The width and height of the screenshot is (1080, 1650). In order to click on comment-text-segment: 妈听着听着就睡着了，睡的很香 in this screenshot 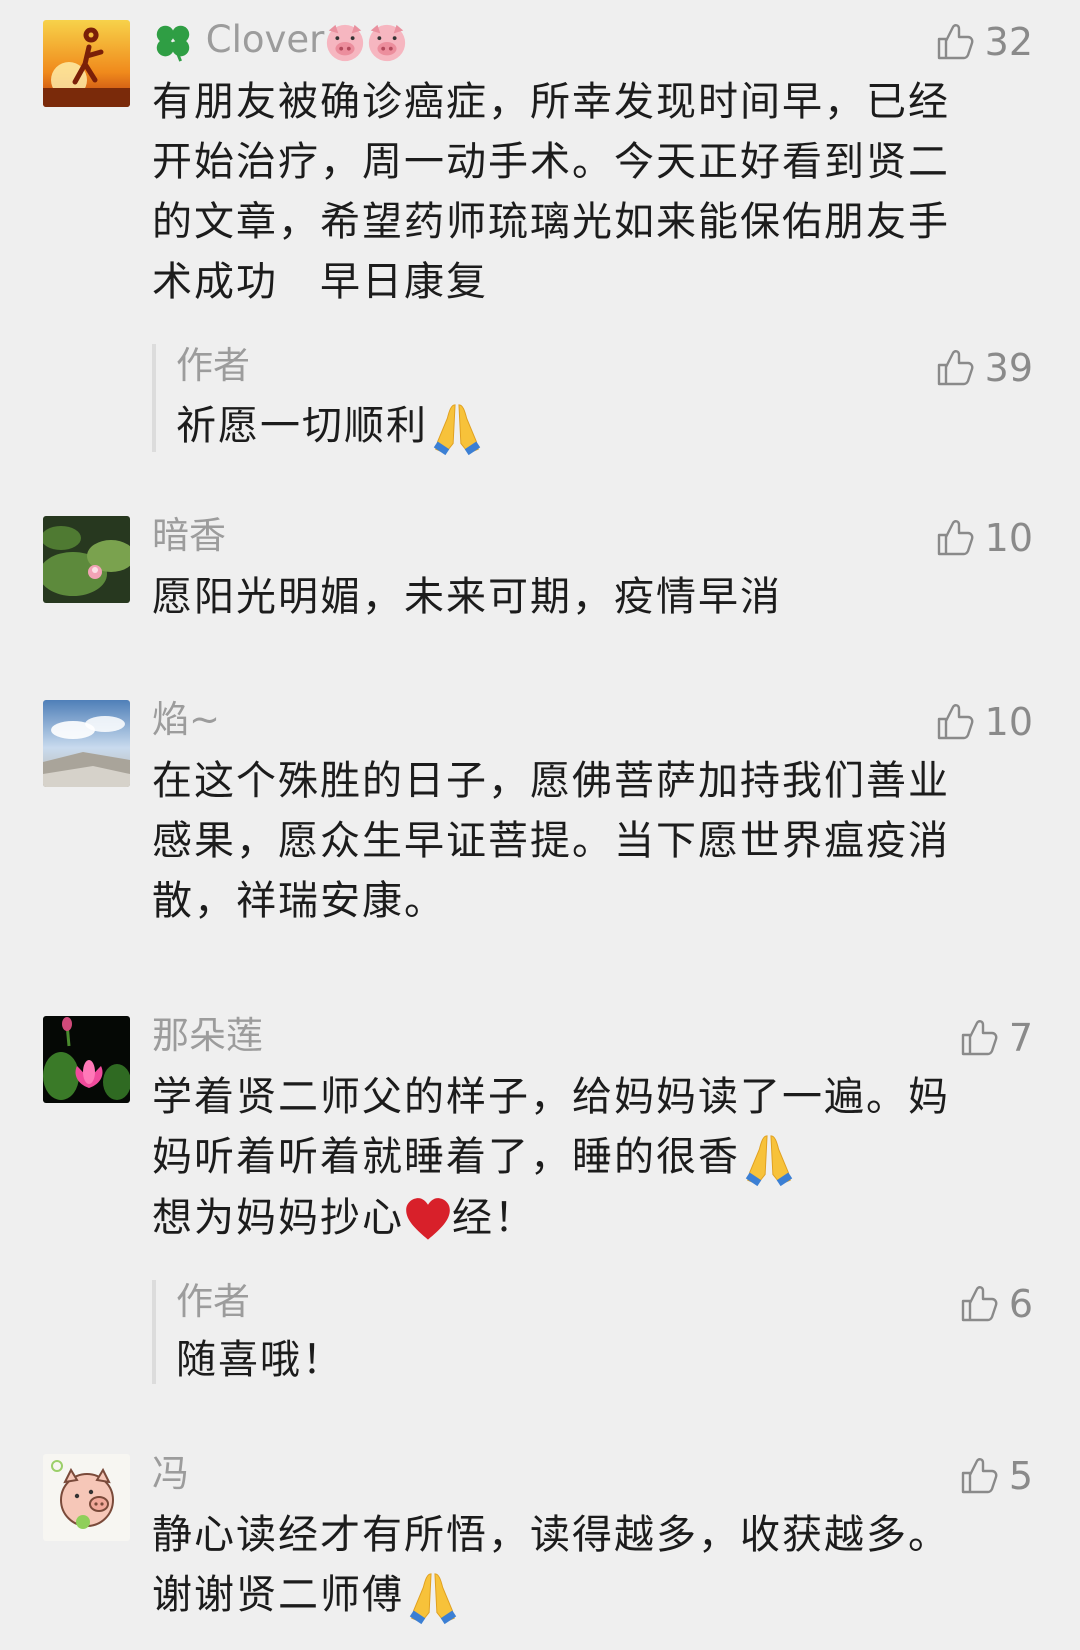, I will do `click(446, 1157)`.